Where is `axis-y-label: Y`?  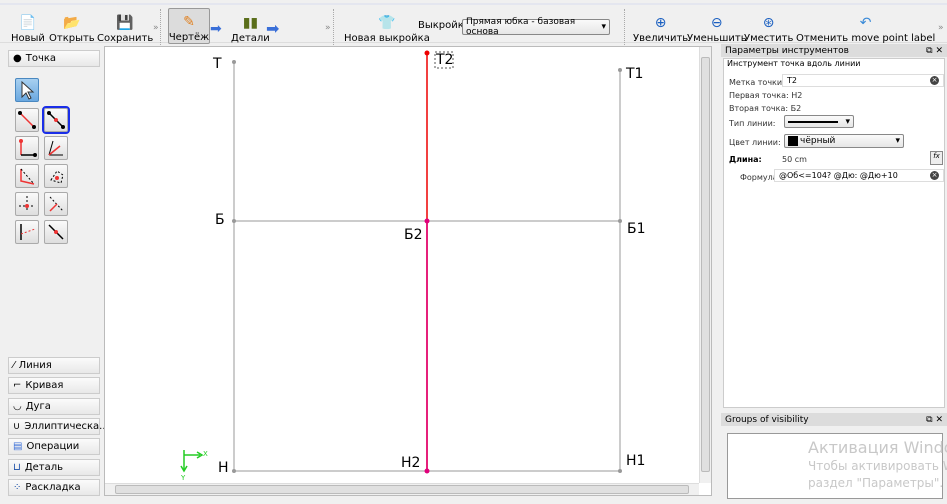 axis-y-label: Y is located at coordinates (183, 478).